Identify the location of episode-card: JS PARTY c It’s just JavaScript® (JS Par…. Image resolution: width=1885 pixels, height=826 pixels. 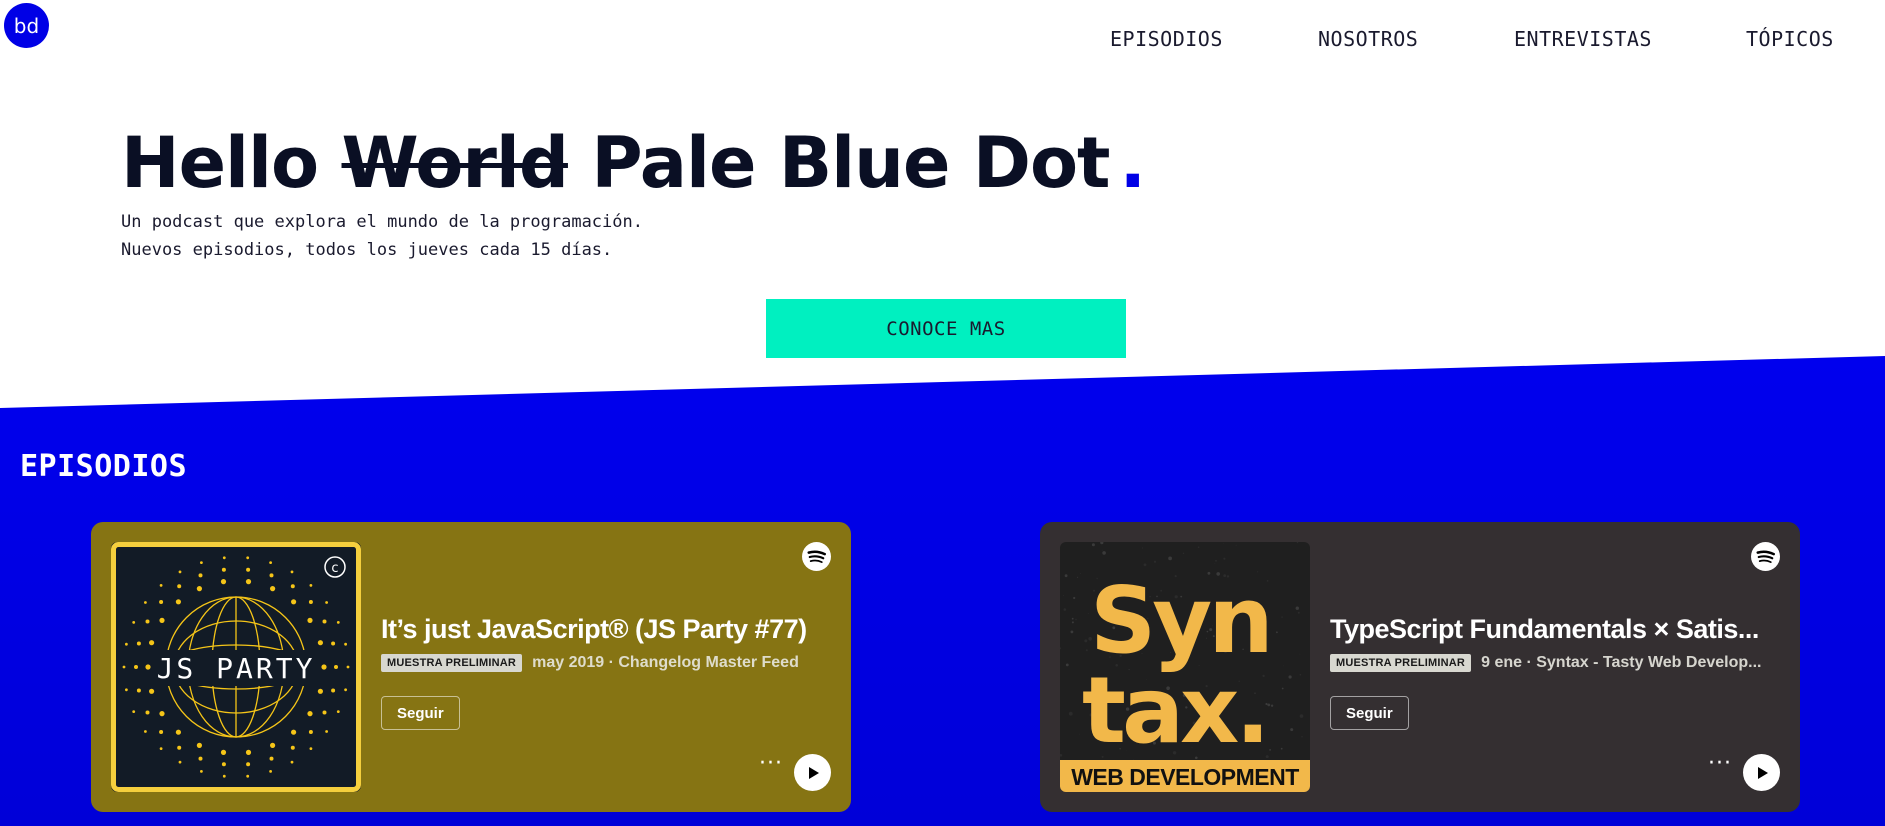
(471, 667).